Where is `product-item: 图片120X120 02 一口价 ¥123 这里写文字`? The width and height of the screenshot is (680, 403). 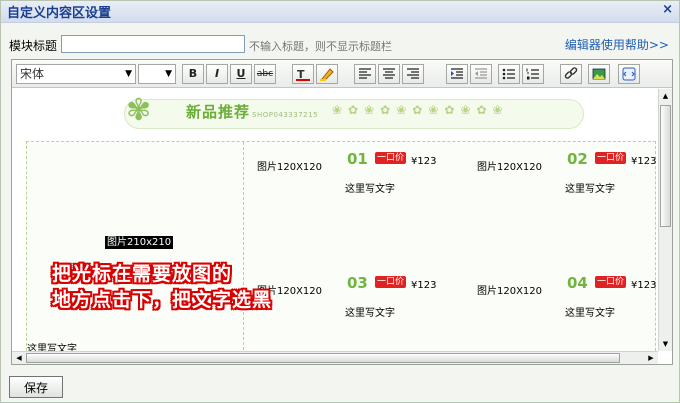
product-item: 图片120X120 02 一口价 ¥123 这里写文字 is located at coordinates (566, 172).